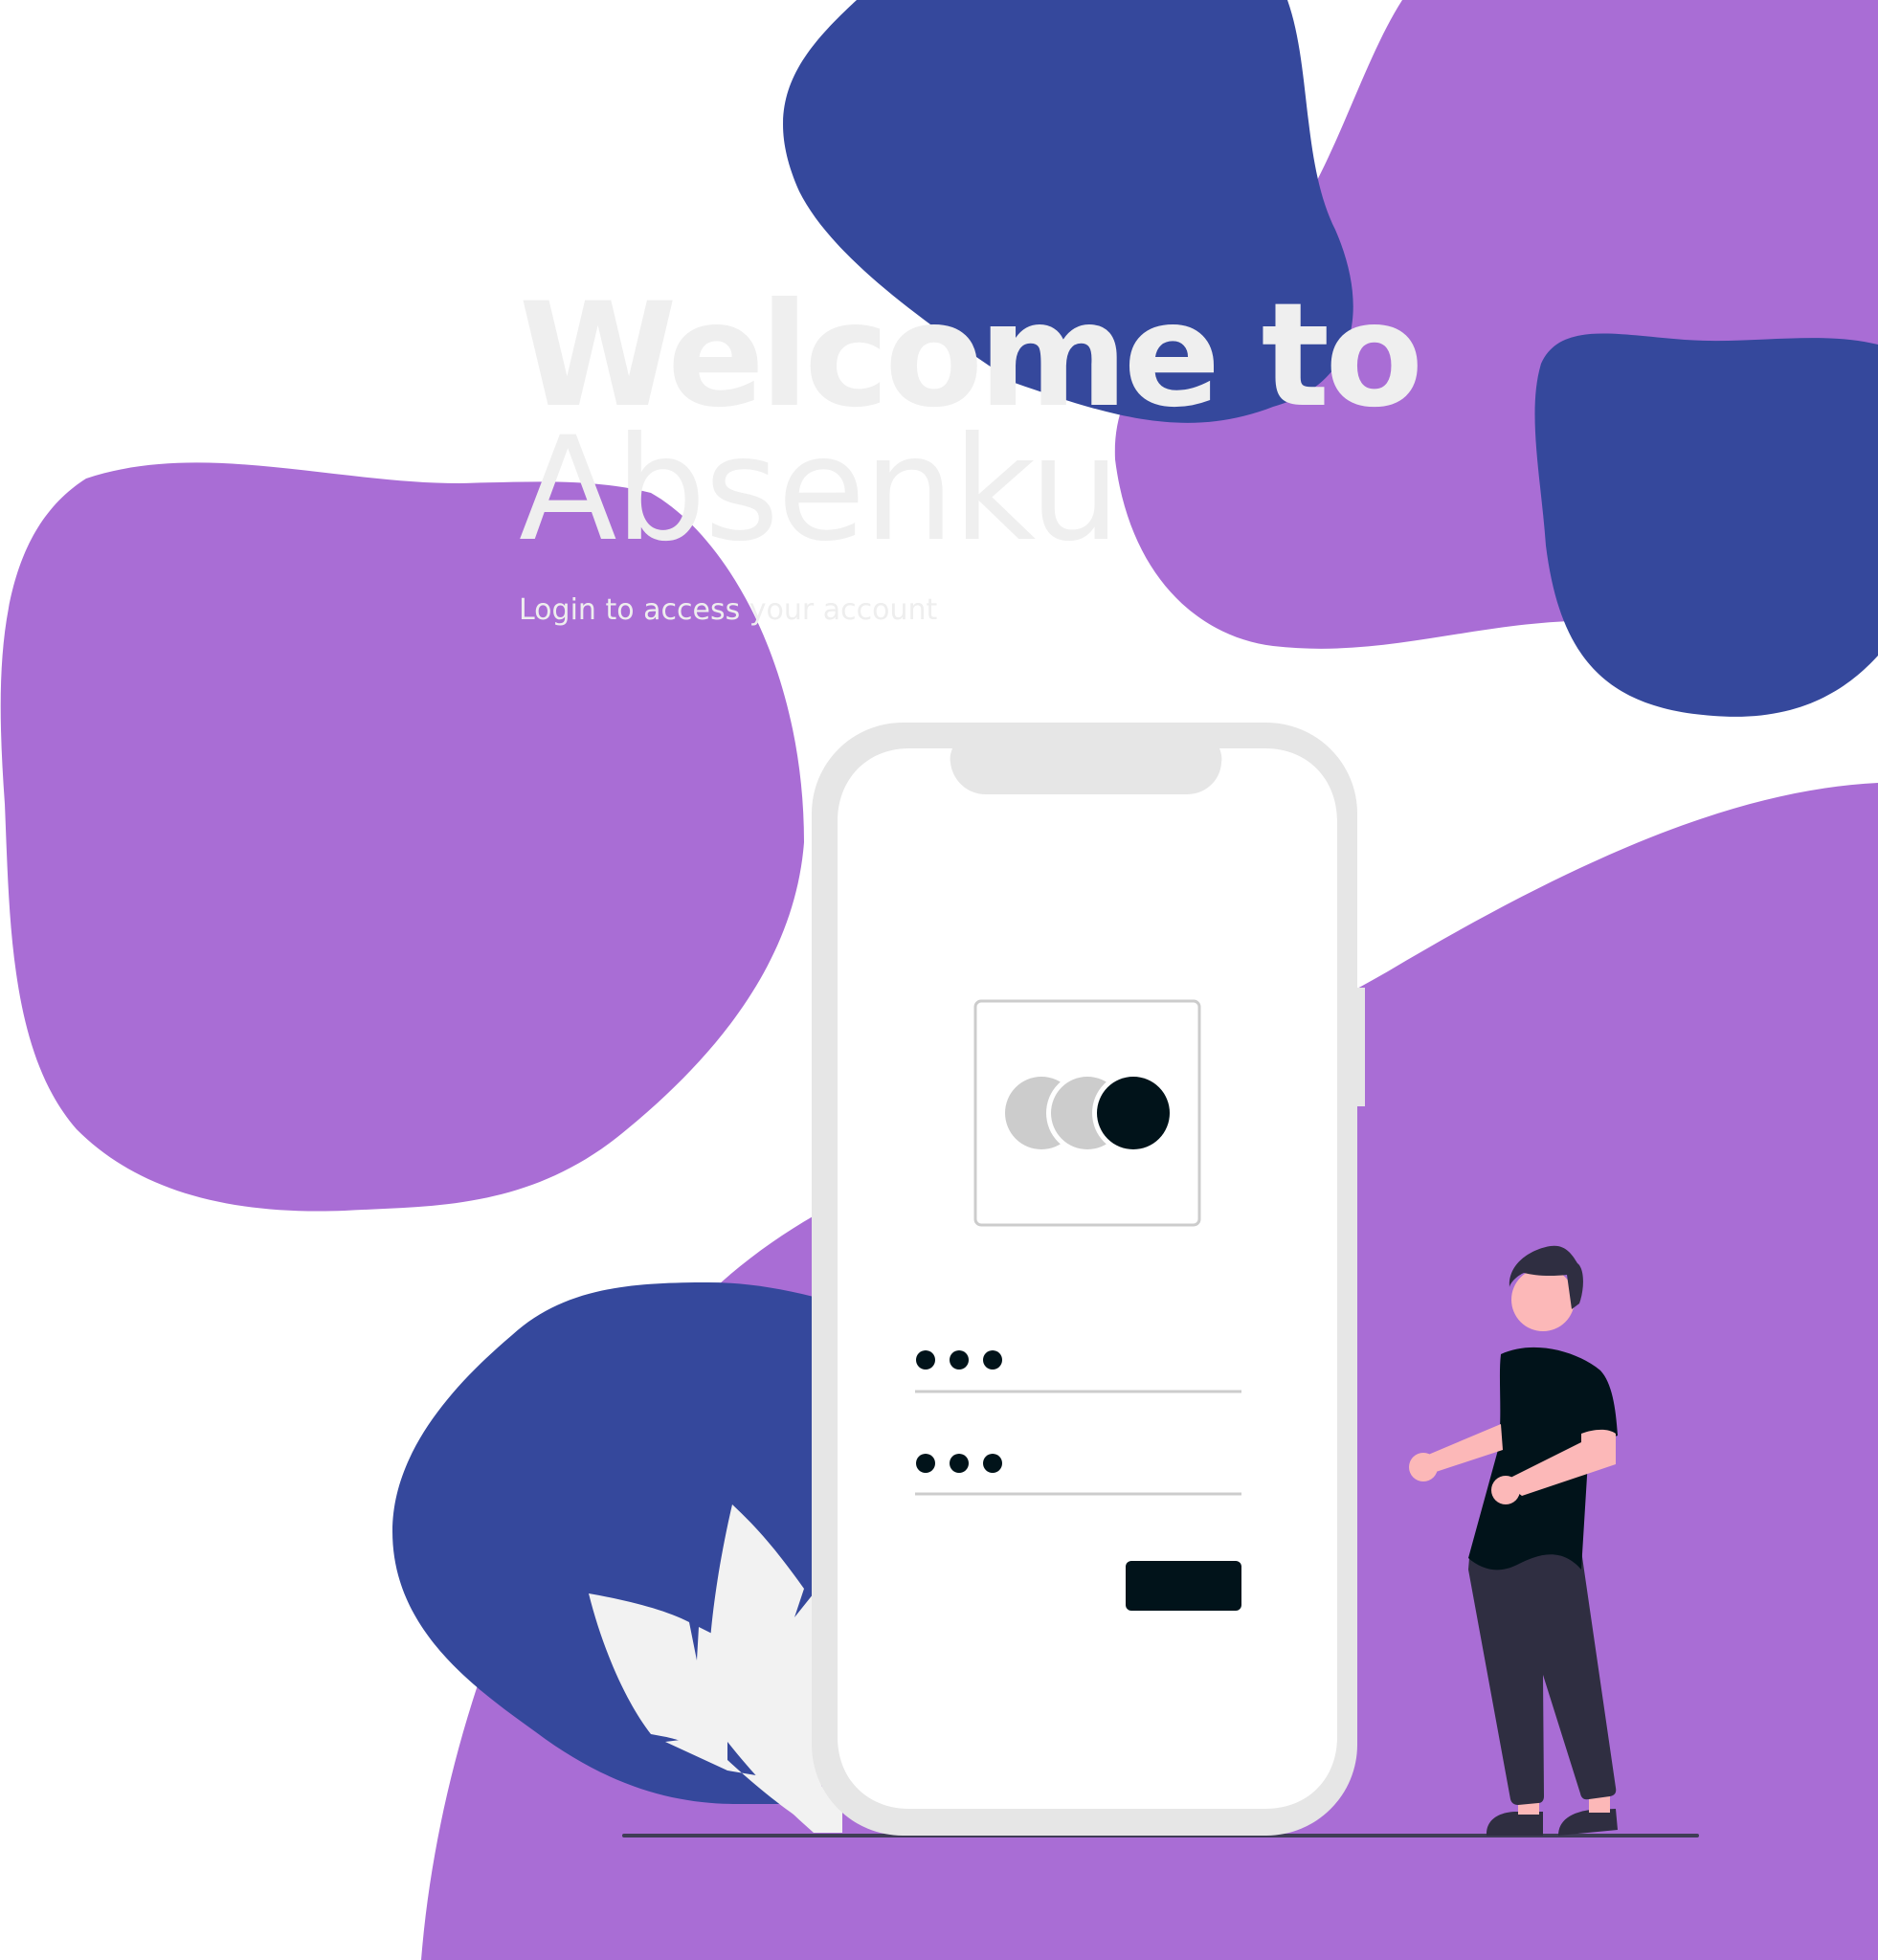  What do you see at coordinates (728, 610) in the screenshot?
I see `login-subtitle: Login to access your account` at bounding box center [728, 610].